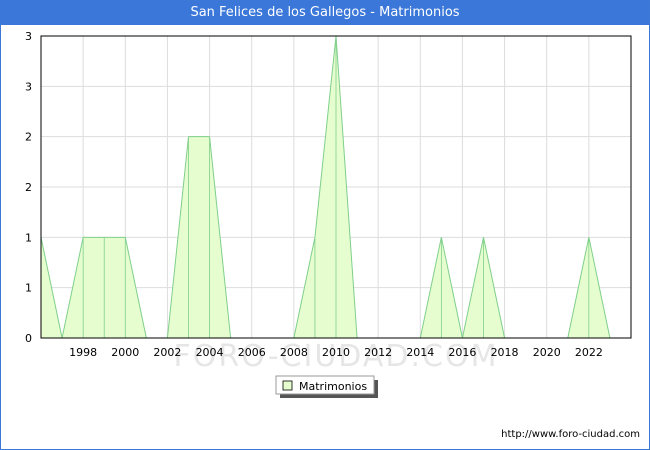 The image size is (650, 450). What do you see at coordinates (333, 386) in the screenshot?
I see `legend-label: Matrimonios` at bounding box center [333, 386].